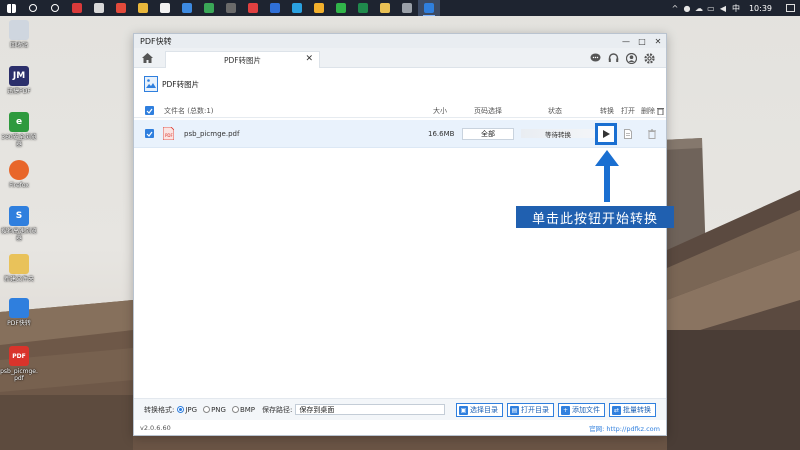  What do you see at coordinates (143, 8) in the screenshot?
I see `taskbar-app-yellow-icon` at bounding box center [143, 8].